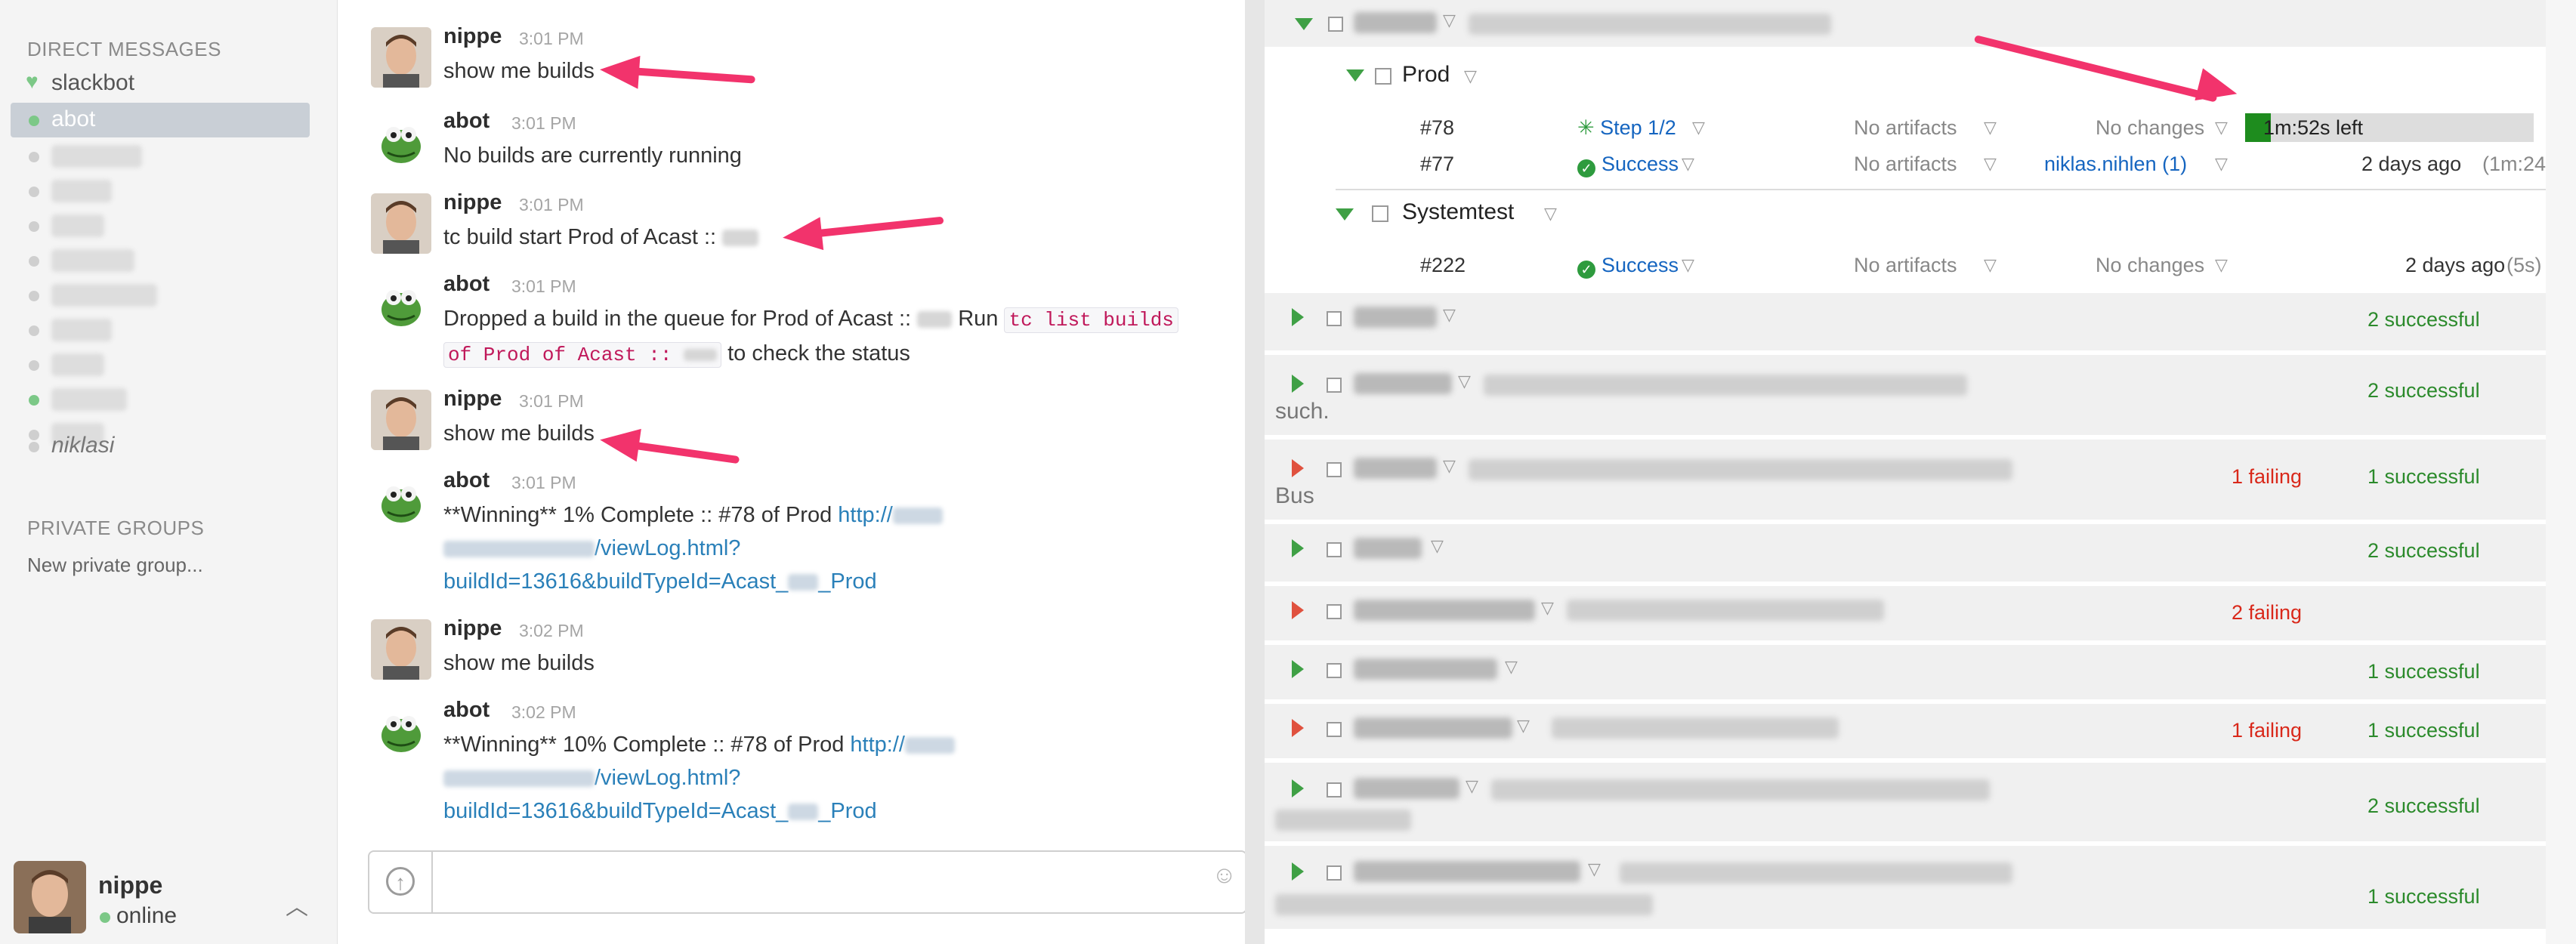  I want to click on message-time: 3:02 PM, so click(551, 631).